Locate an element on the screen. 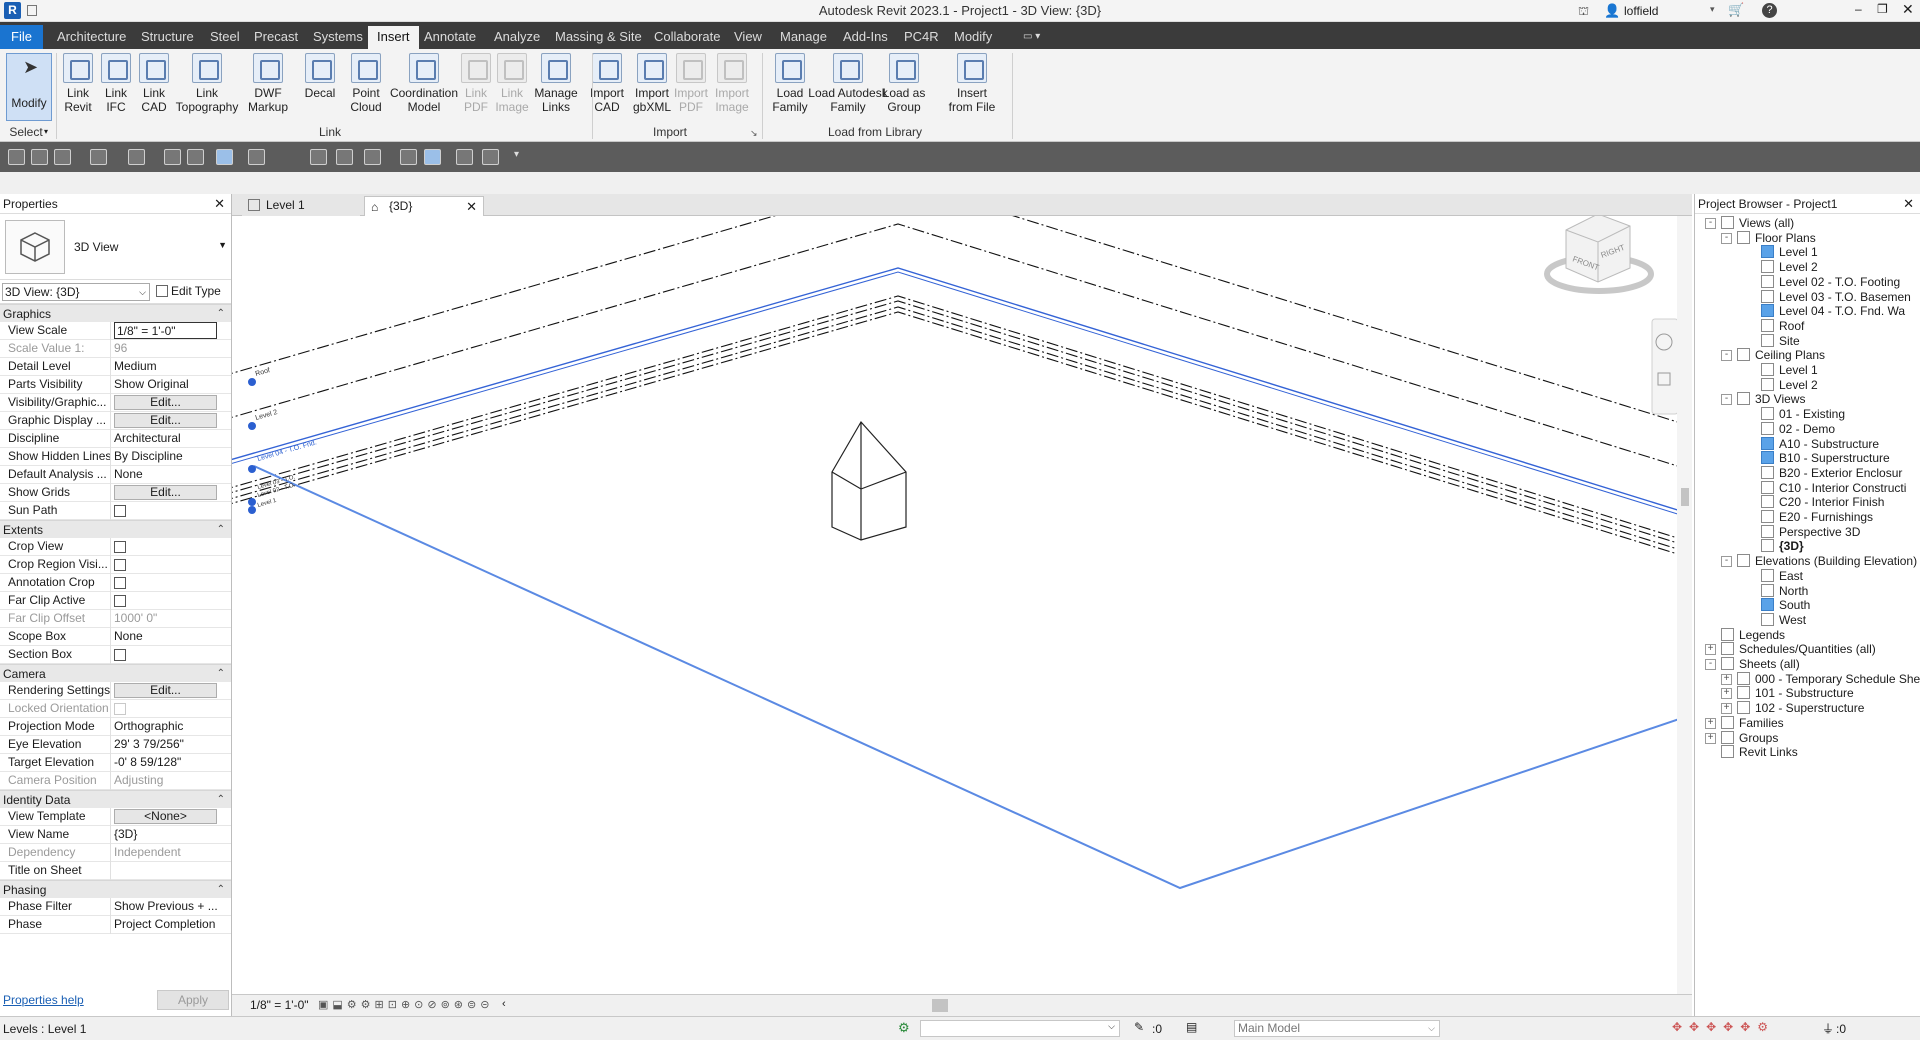  design-options-icon: ▤ is located at coordinates (1191, 1027).